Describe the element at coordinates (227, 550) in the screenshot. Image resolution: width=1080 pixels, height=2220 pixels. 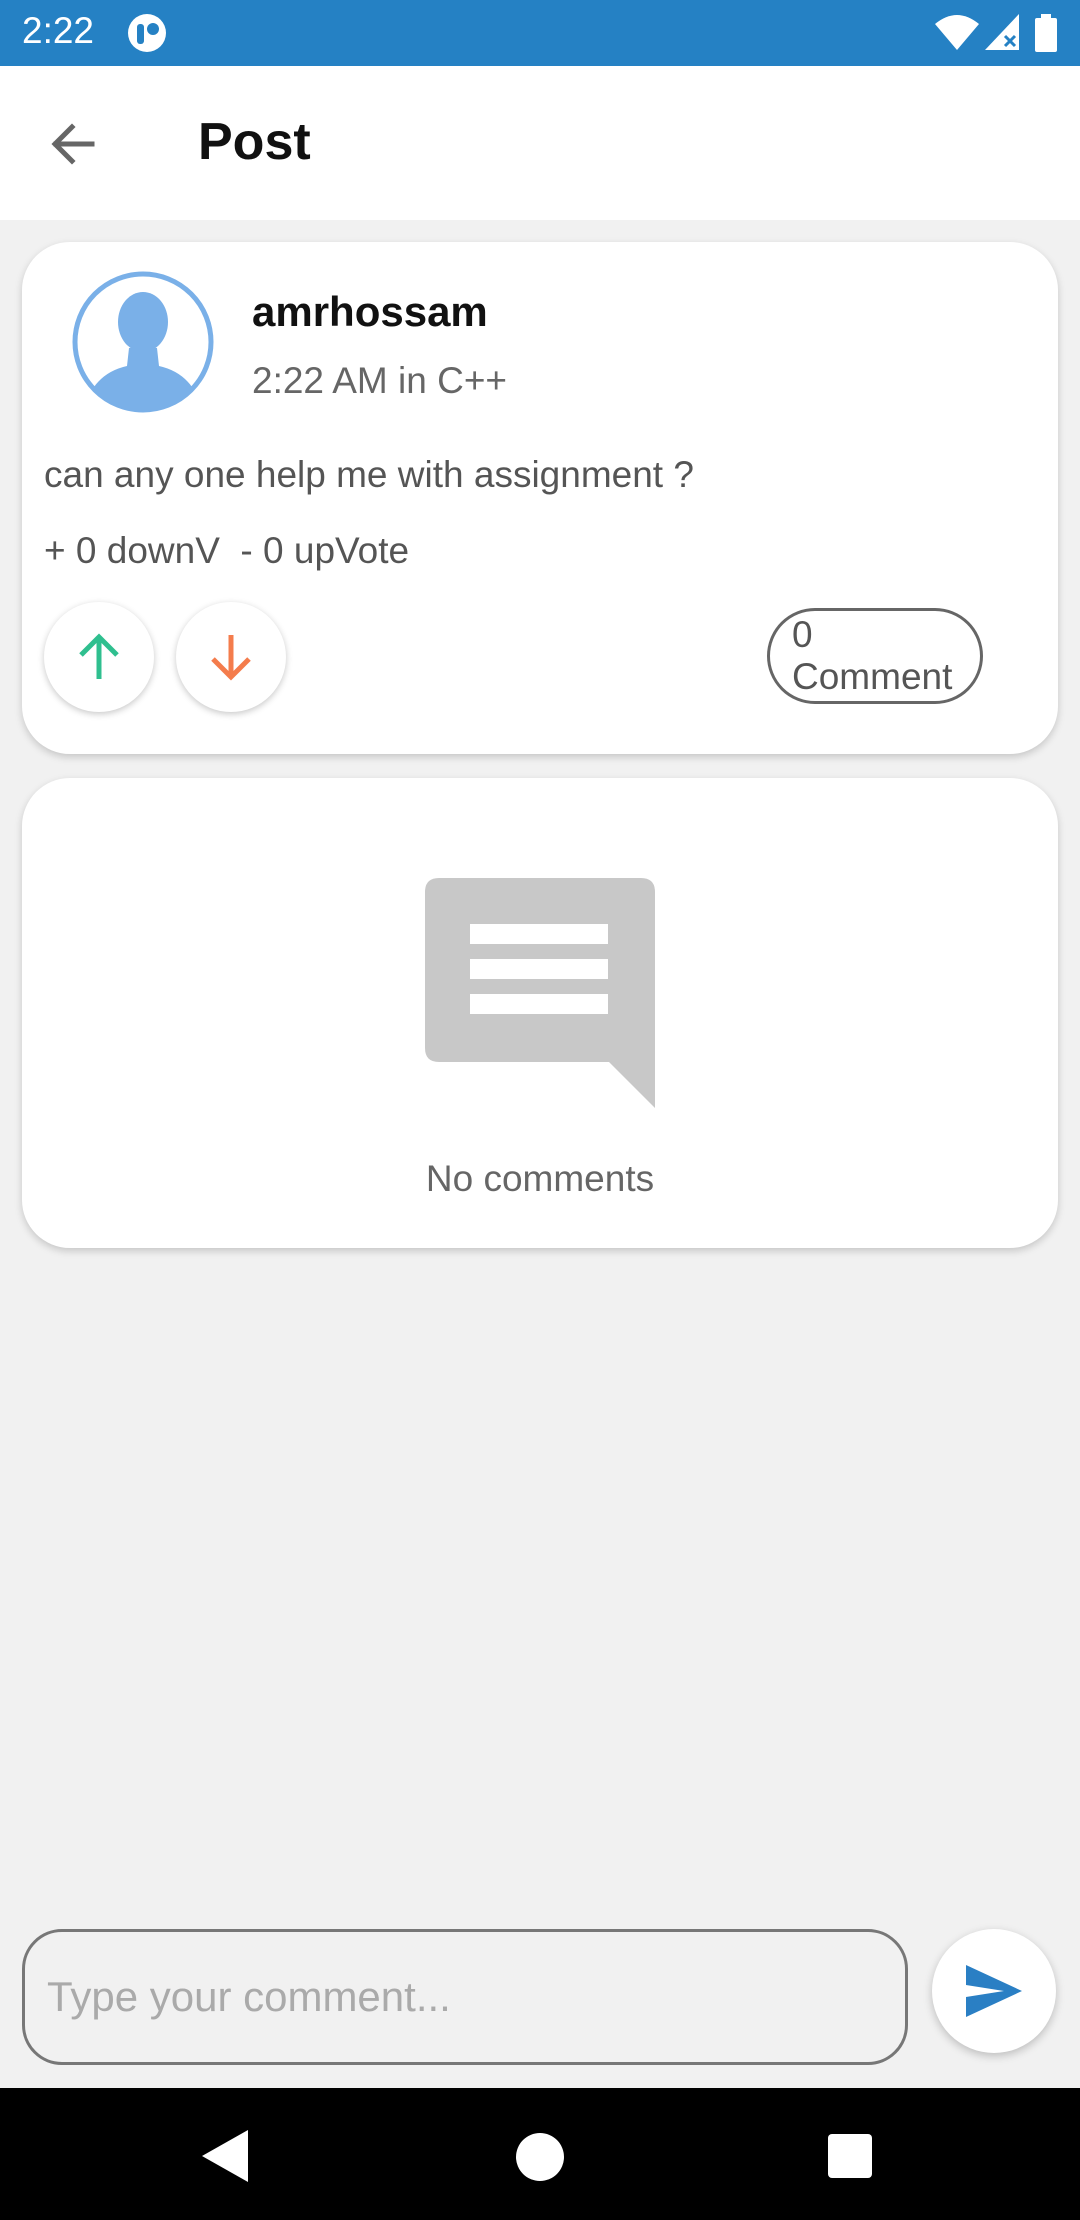
I see `vote-summary: + 0 downV - 0 upVote` at that location.